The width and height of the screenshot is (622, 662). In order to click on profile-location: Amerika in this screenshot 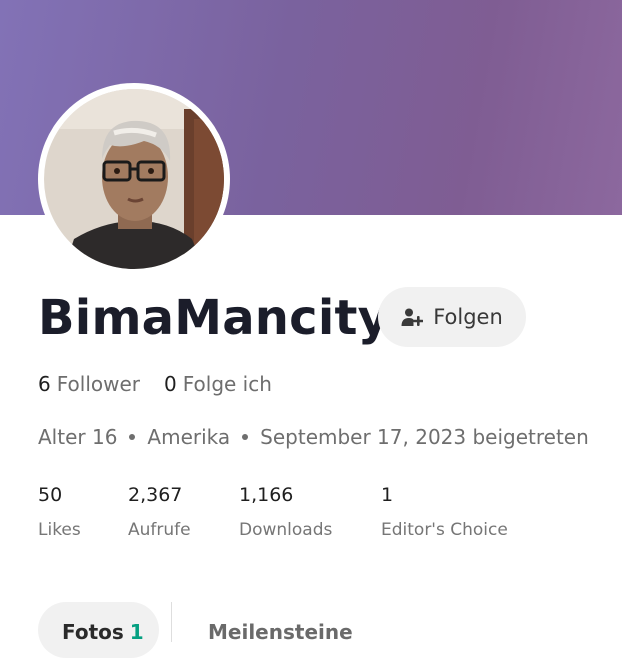, I will do `click(189, 437)`.